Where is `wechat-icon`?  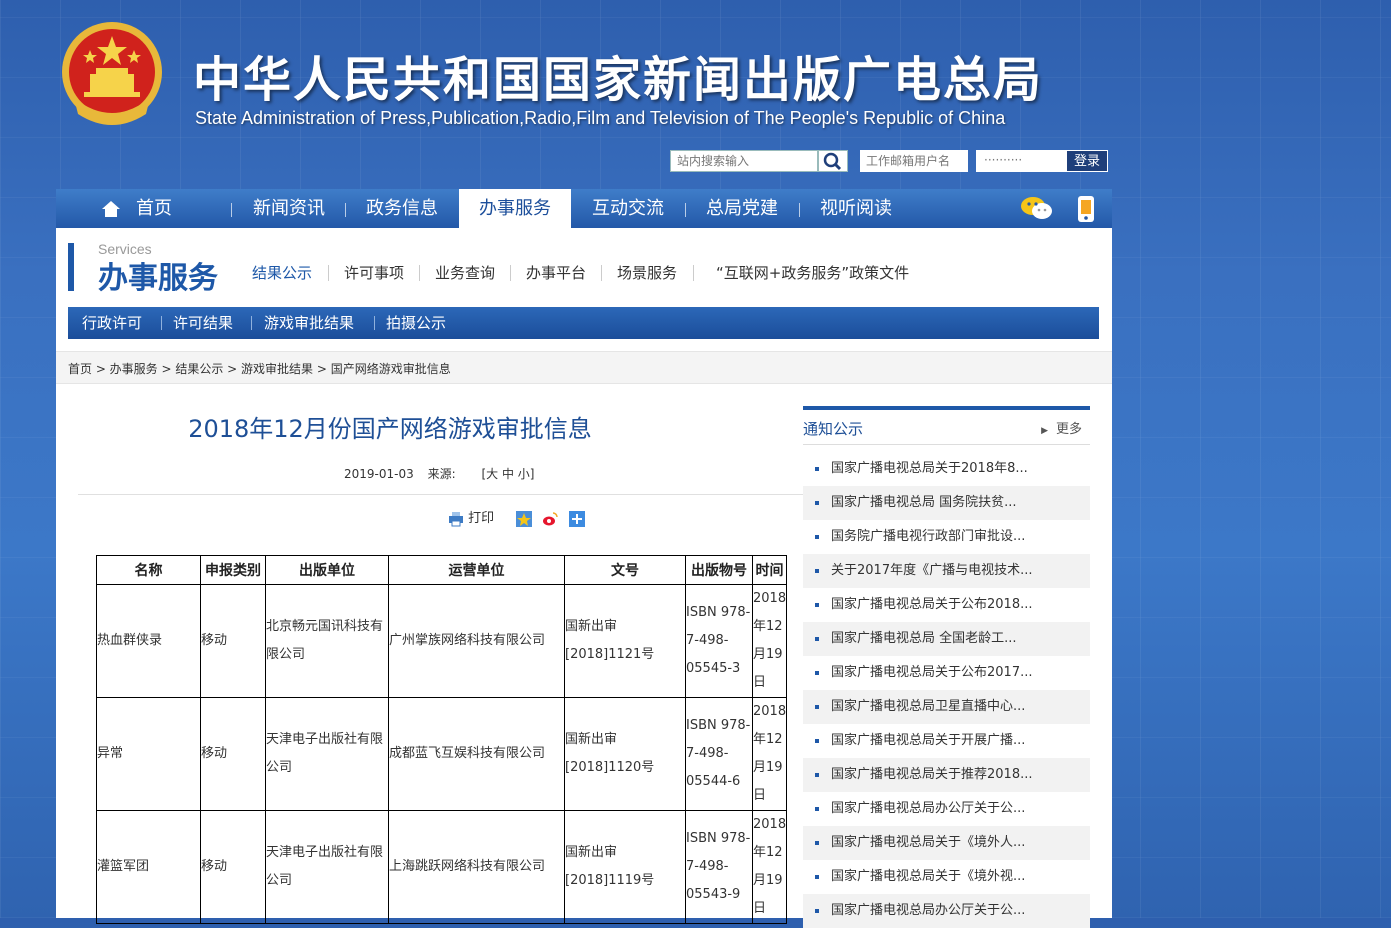 wechat-icon is located at coordinates (1037, 208).